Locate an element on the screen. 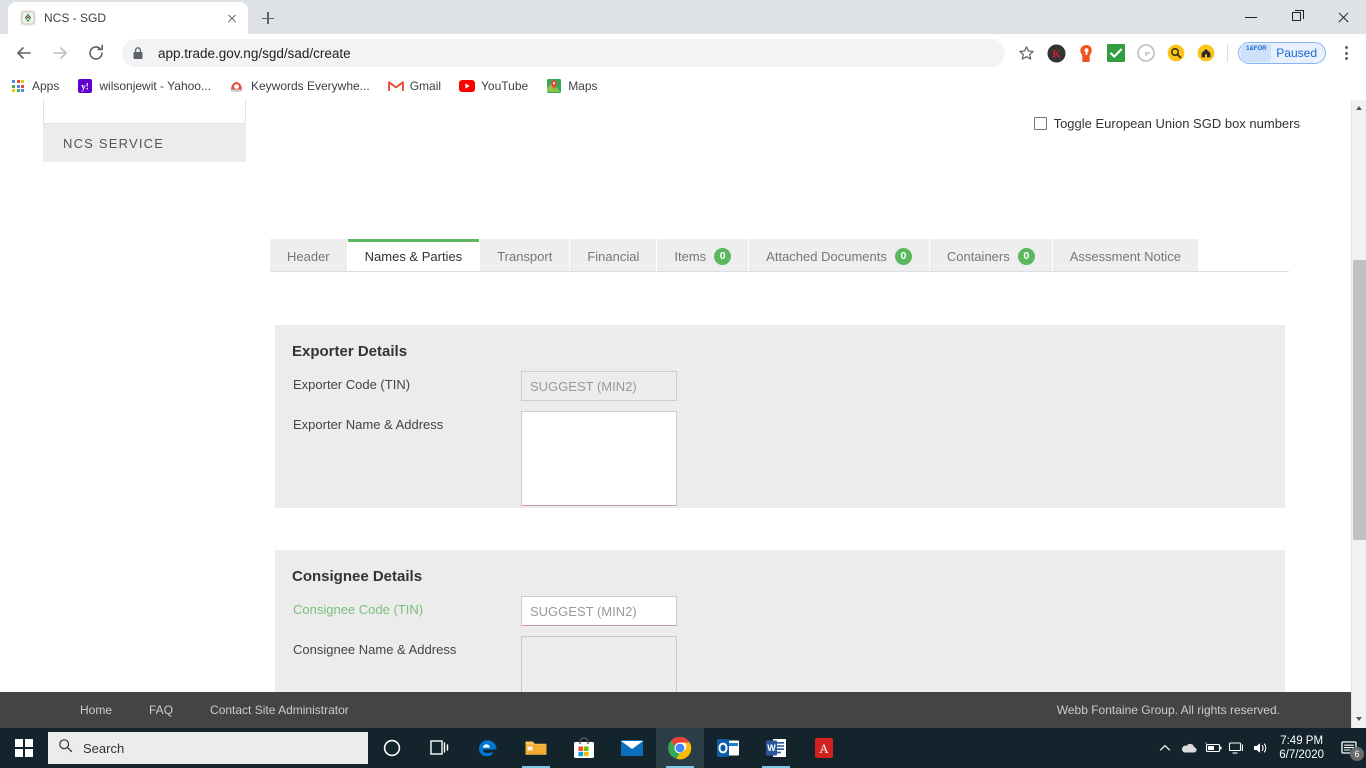 This screenshot has width=1366, height=768. nigeria-coat-of-arms-icon is located at coordinates (28, 18).